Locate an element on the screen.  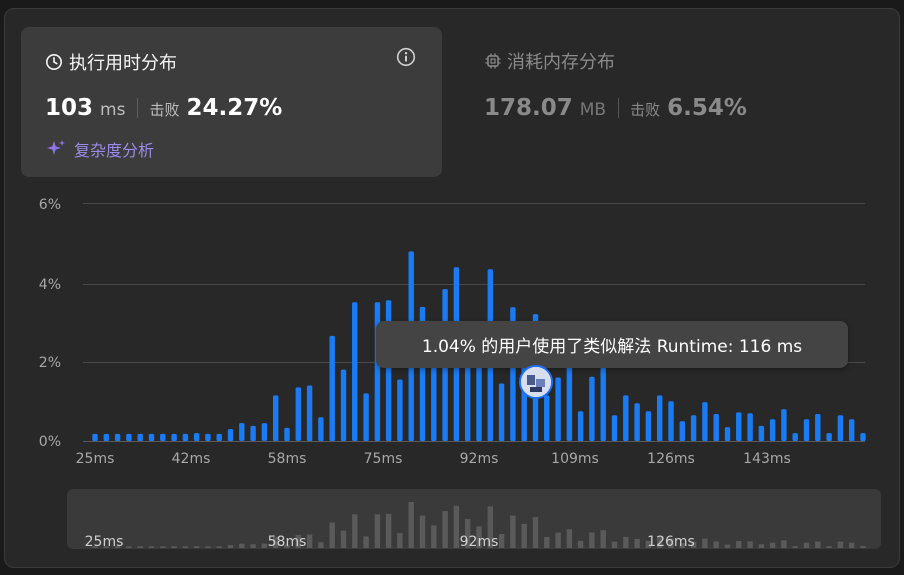
brush-tick-label: 126ms is located at coordinates (671, 542).